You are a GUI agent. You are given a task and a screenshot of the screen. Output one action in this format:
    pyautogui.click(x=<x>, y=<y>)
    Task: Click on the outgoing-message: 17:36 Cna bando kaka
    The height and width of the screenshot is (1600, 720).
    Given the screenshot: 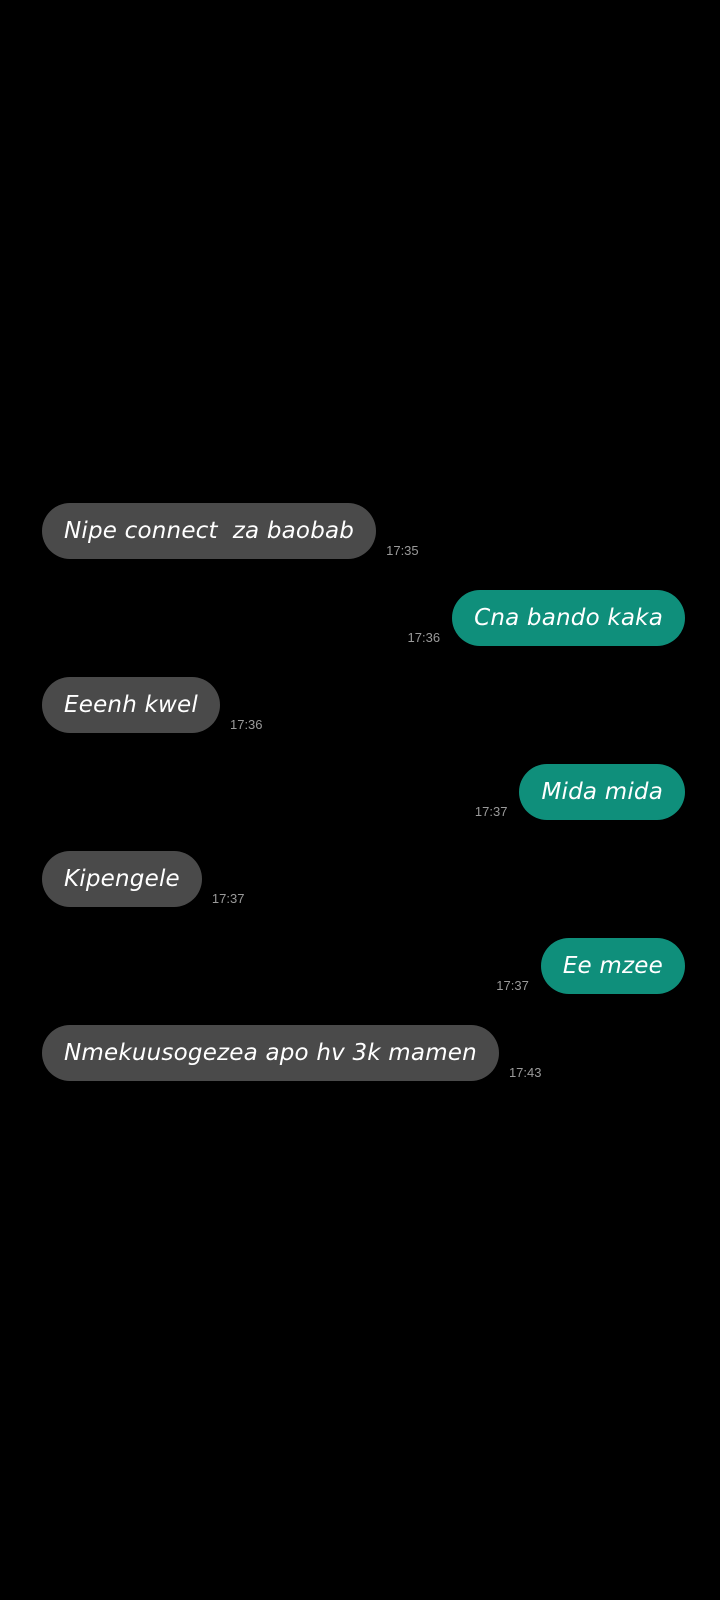 What is the action you would take?
    pyautogui.click(x=546, y=618)
    